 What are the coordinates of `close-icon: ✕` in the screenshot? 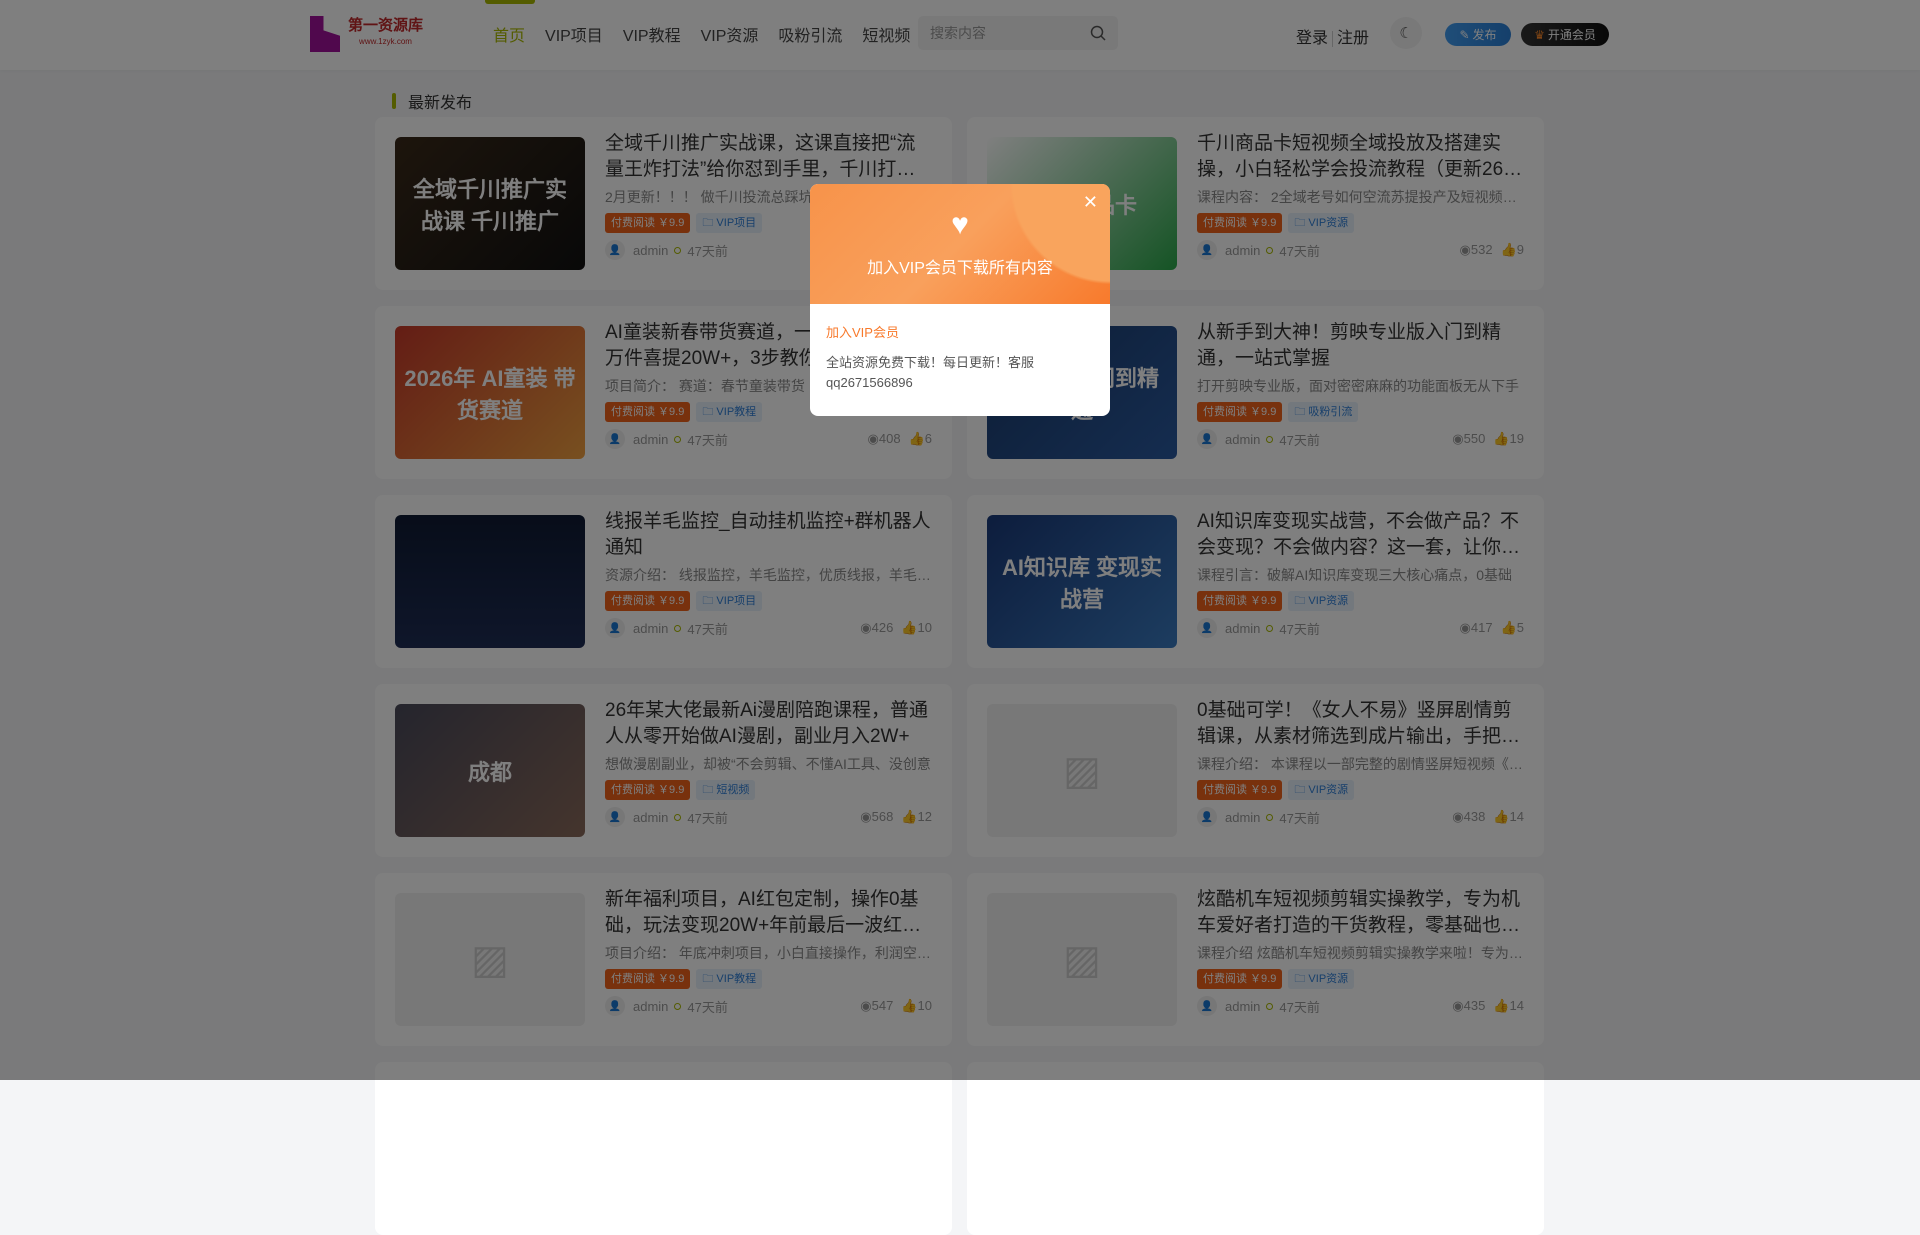 It's located at (1090, 202).